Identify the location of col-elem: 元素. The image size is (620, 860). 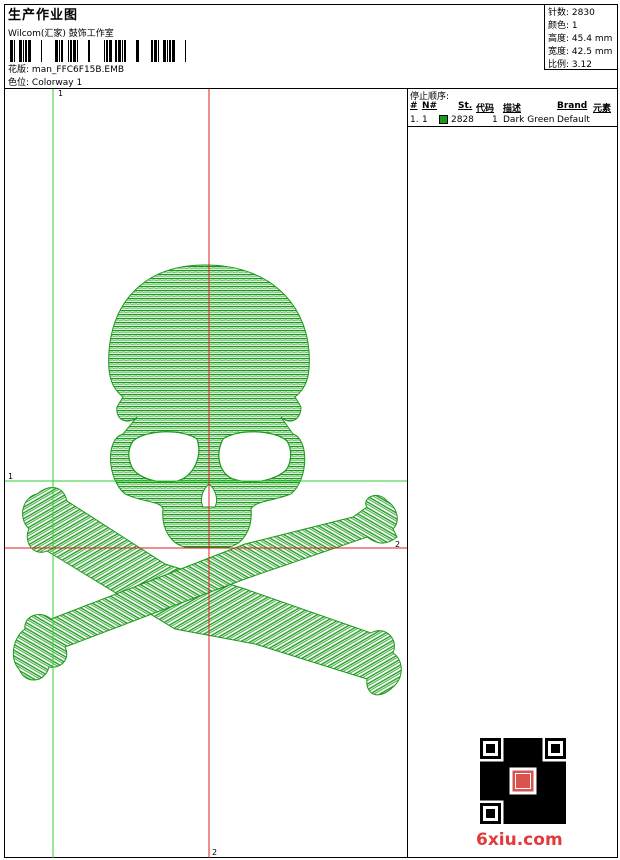
(602, 109).